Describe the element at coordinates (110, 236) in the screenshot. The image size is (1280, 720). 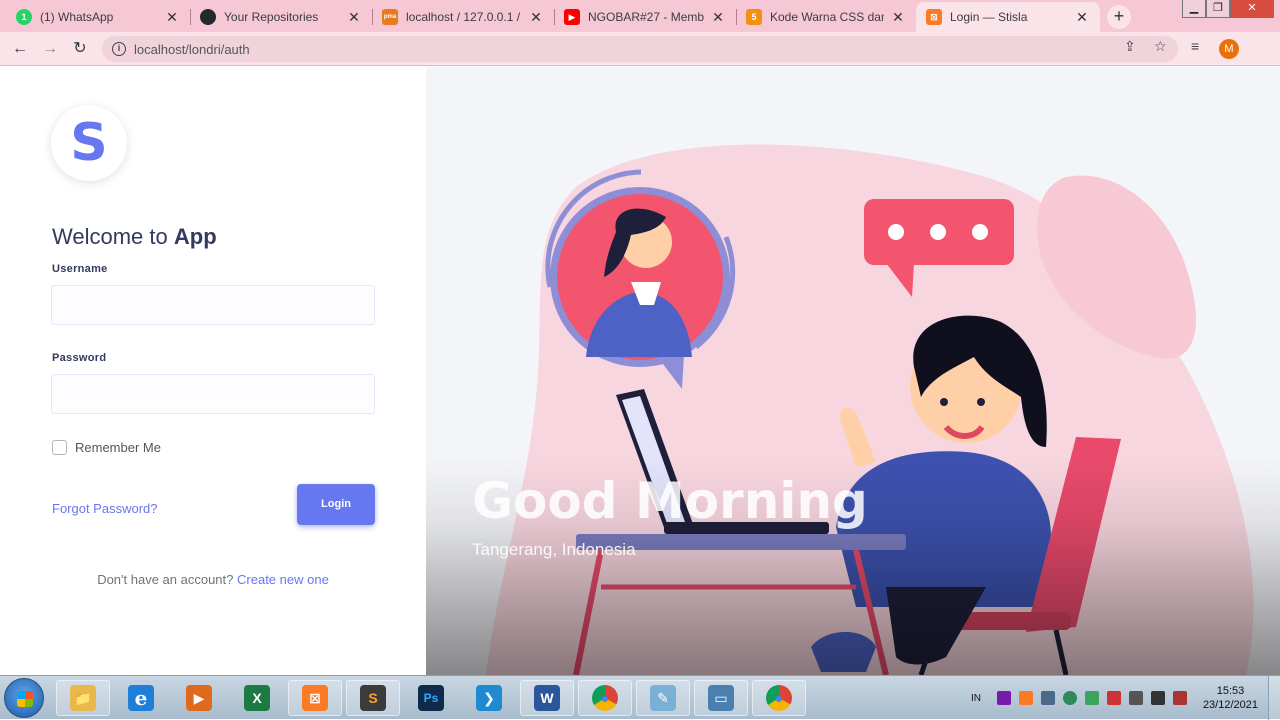
I see `welcome-prefix: Welcome to` at that location.